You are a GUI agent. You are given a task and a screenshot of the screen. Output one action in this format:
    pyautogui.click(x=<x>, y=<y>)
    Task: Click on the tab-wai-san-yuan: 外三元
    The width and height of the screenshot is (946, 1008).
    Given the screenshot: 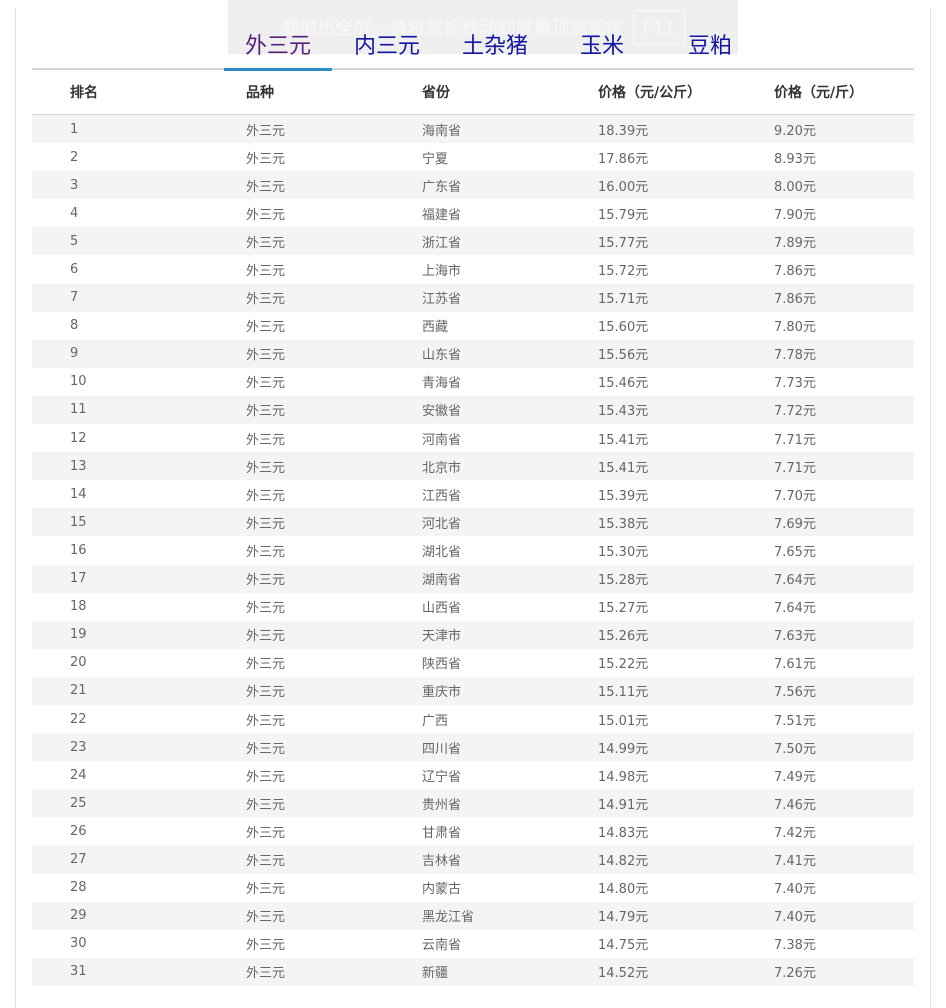 What is the action you would take?
    pyautogui.click(x=278, y=50)
    